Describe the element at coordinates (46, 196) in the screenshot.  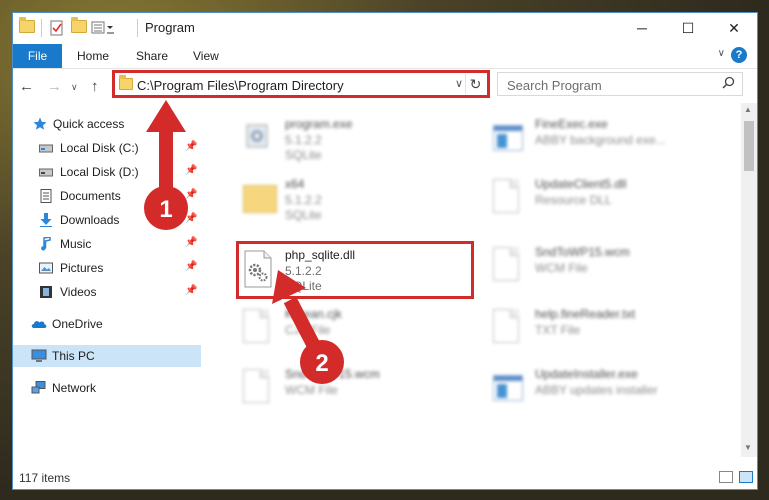
I see `documents-icon` at that location.